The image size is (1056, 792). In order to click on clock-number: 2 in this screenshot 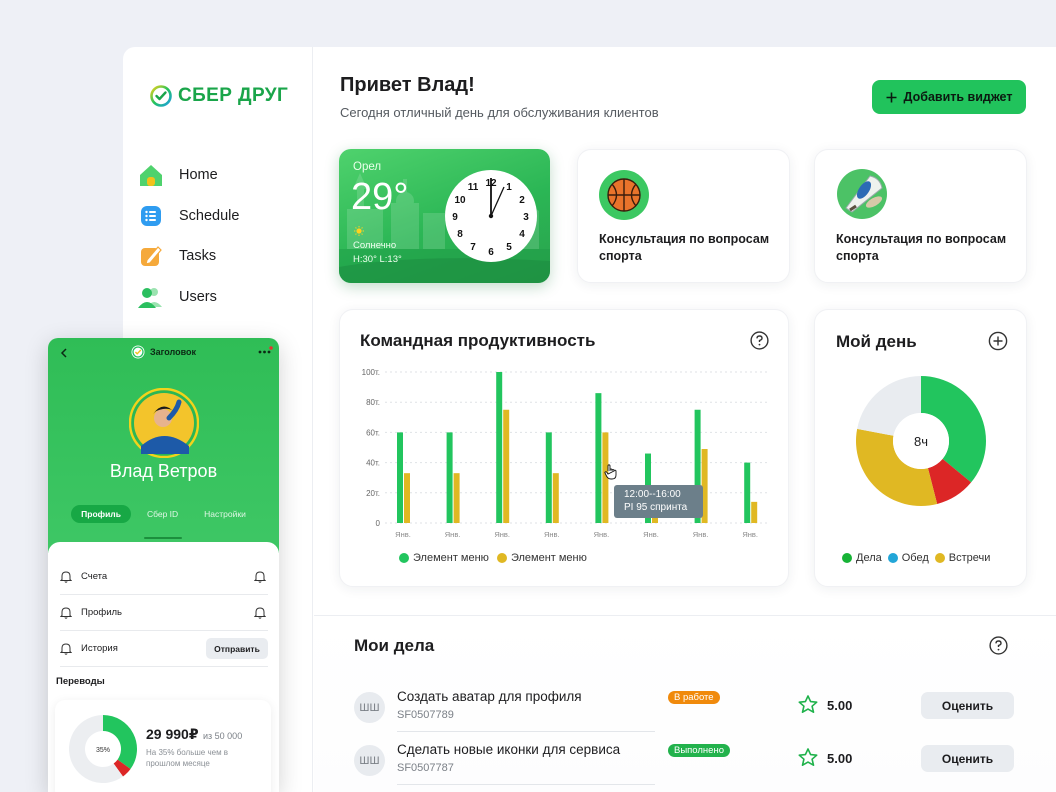, I will do `click(522, 200)`.